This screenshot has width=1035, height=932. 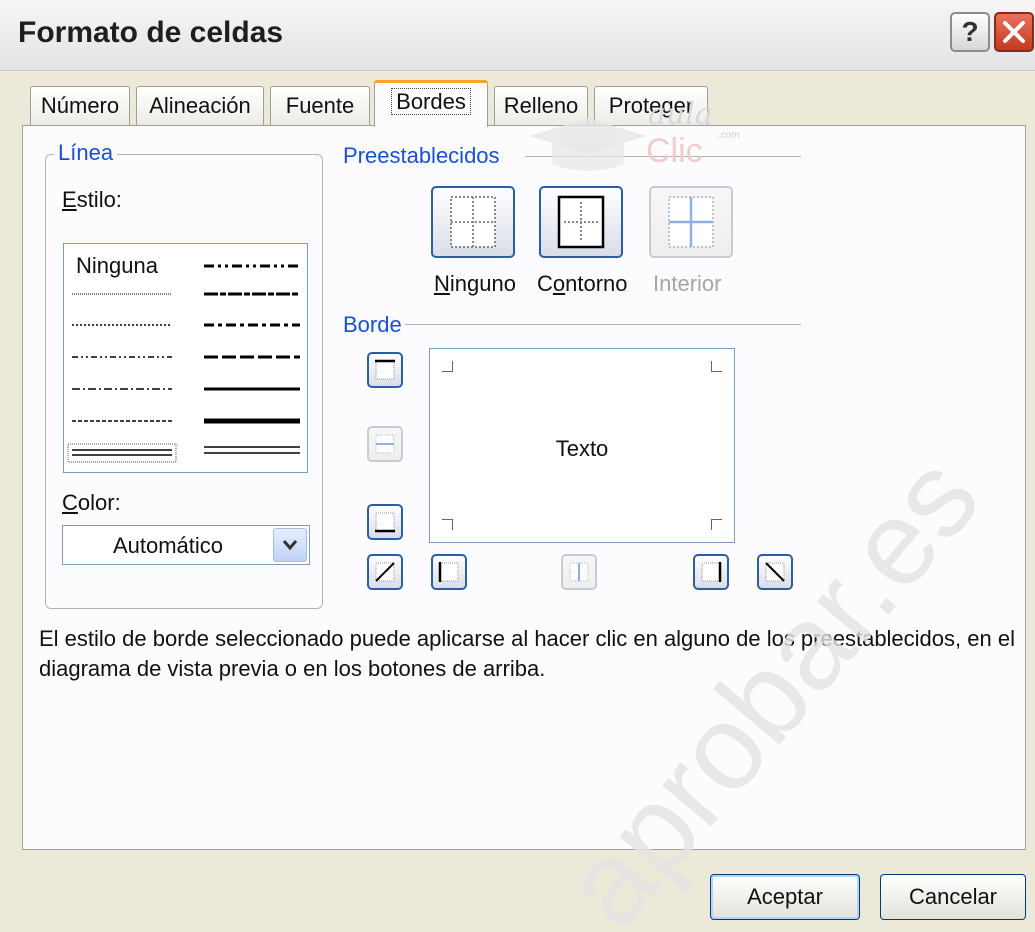 I want to click on color-select-value: Automático, so click(x=168, y=545).